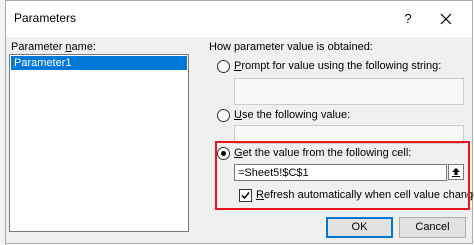 This screenshot has height=245, width=474. Describe the element at coordinates (99, 63) in the screenshot. I see `list-item-parameter1: Parameter1` at that location.